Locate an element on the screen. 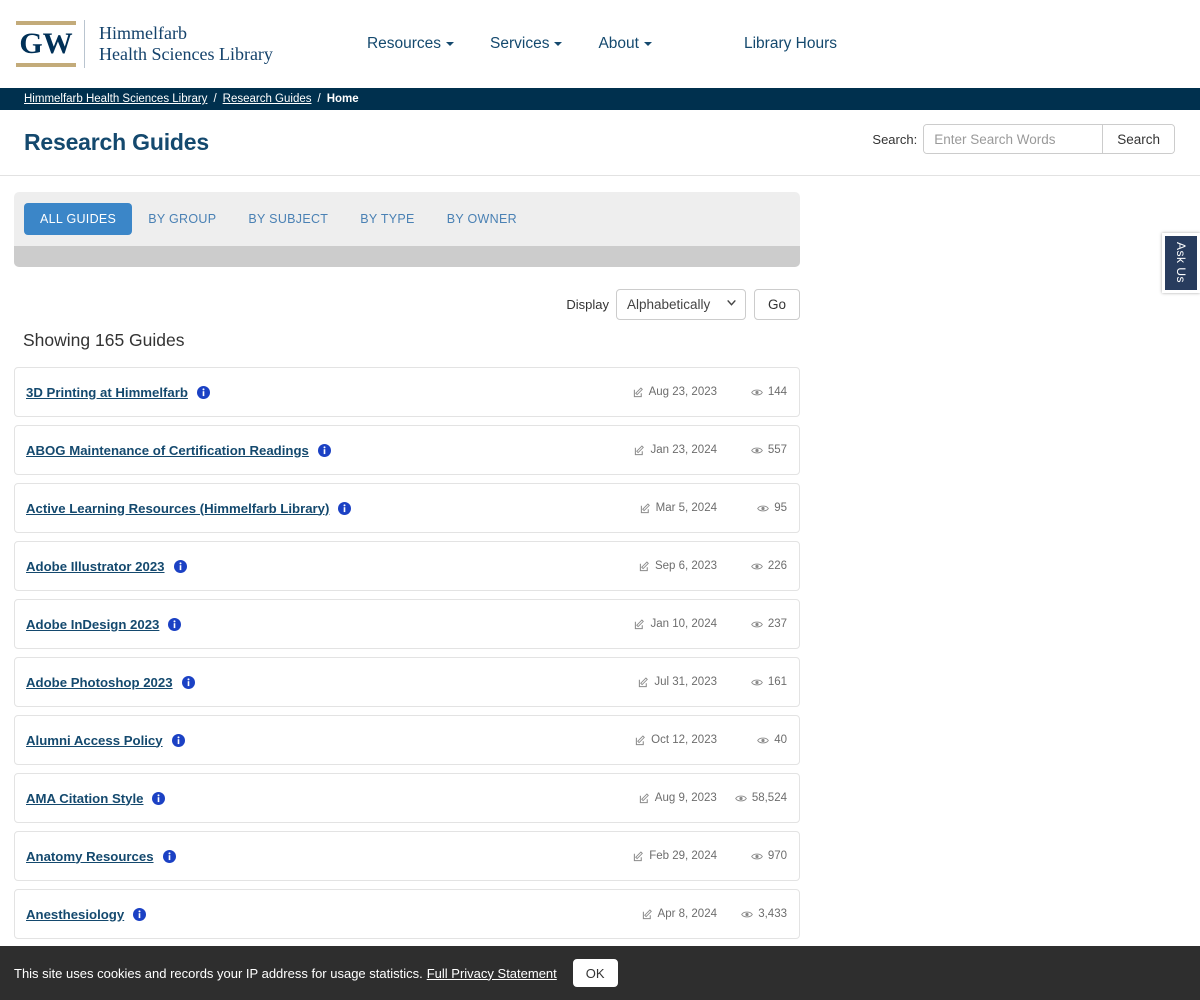 This screenshot has width=1200, height=1000. guide-last-updated: Jan 10, 2024 is located at coordinates (675, 624).